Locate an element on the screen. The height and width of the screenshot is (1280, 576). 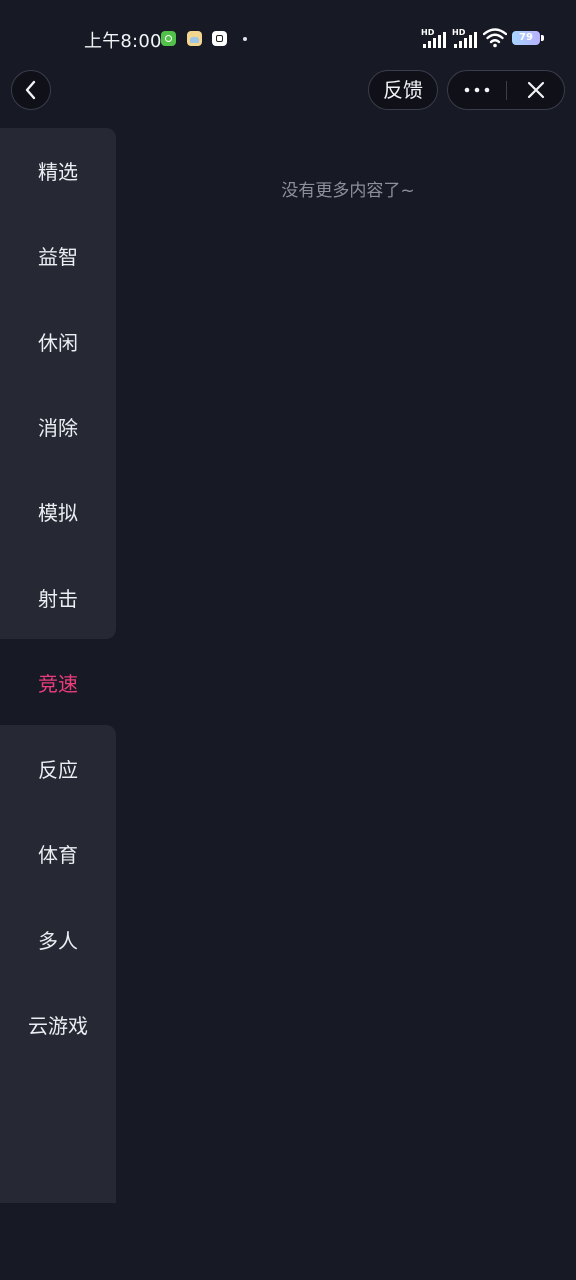
chevron-left-icon is located at coordinates (30, 90).